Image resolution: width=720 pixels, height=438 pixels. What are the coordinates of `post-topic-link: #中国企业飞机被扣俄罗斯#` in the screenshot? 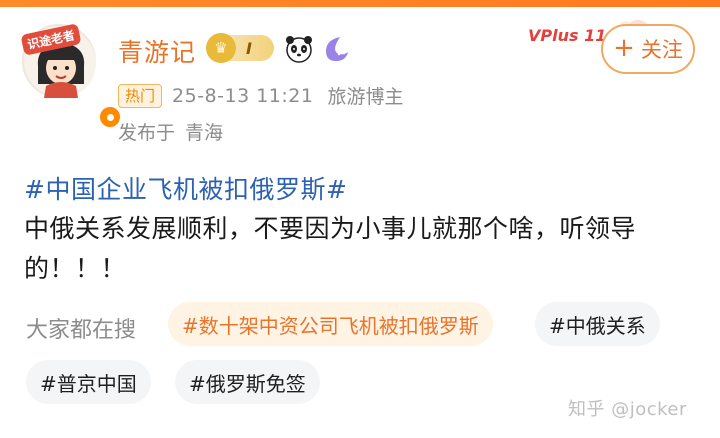 It's located at (185, 188).